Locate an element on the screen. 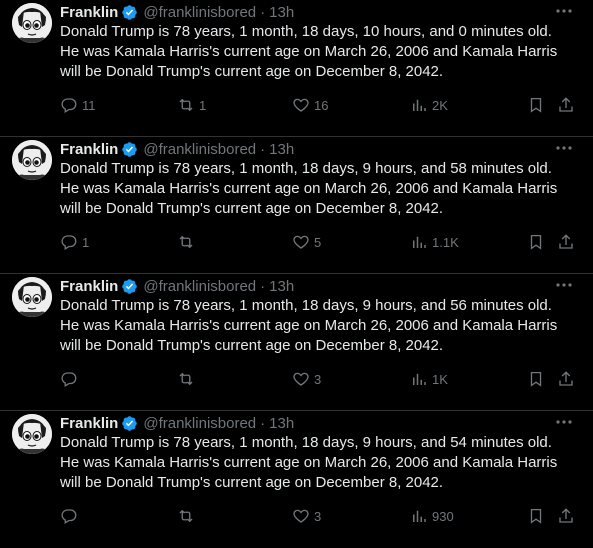 The image size is (593, 548). reply-button: 1 is located at coordinates (74, 242).